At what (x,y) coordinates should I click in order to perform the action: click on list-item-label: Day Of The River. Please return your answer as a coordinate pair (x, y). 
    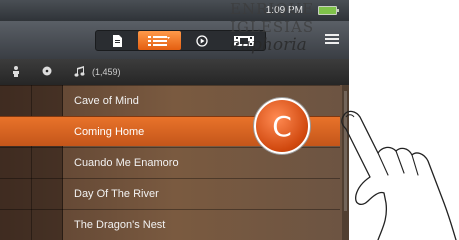
    Looking at the image, I should click on (116, 194).